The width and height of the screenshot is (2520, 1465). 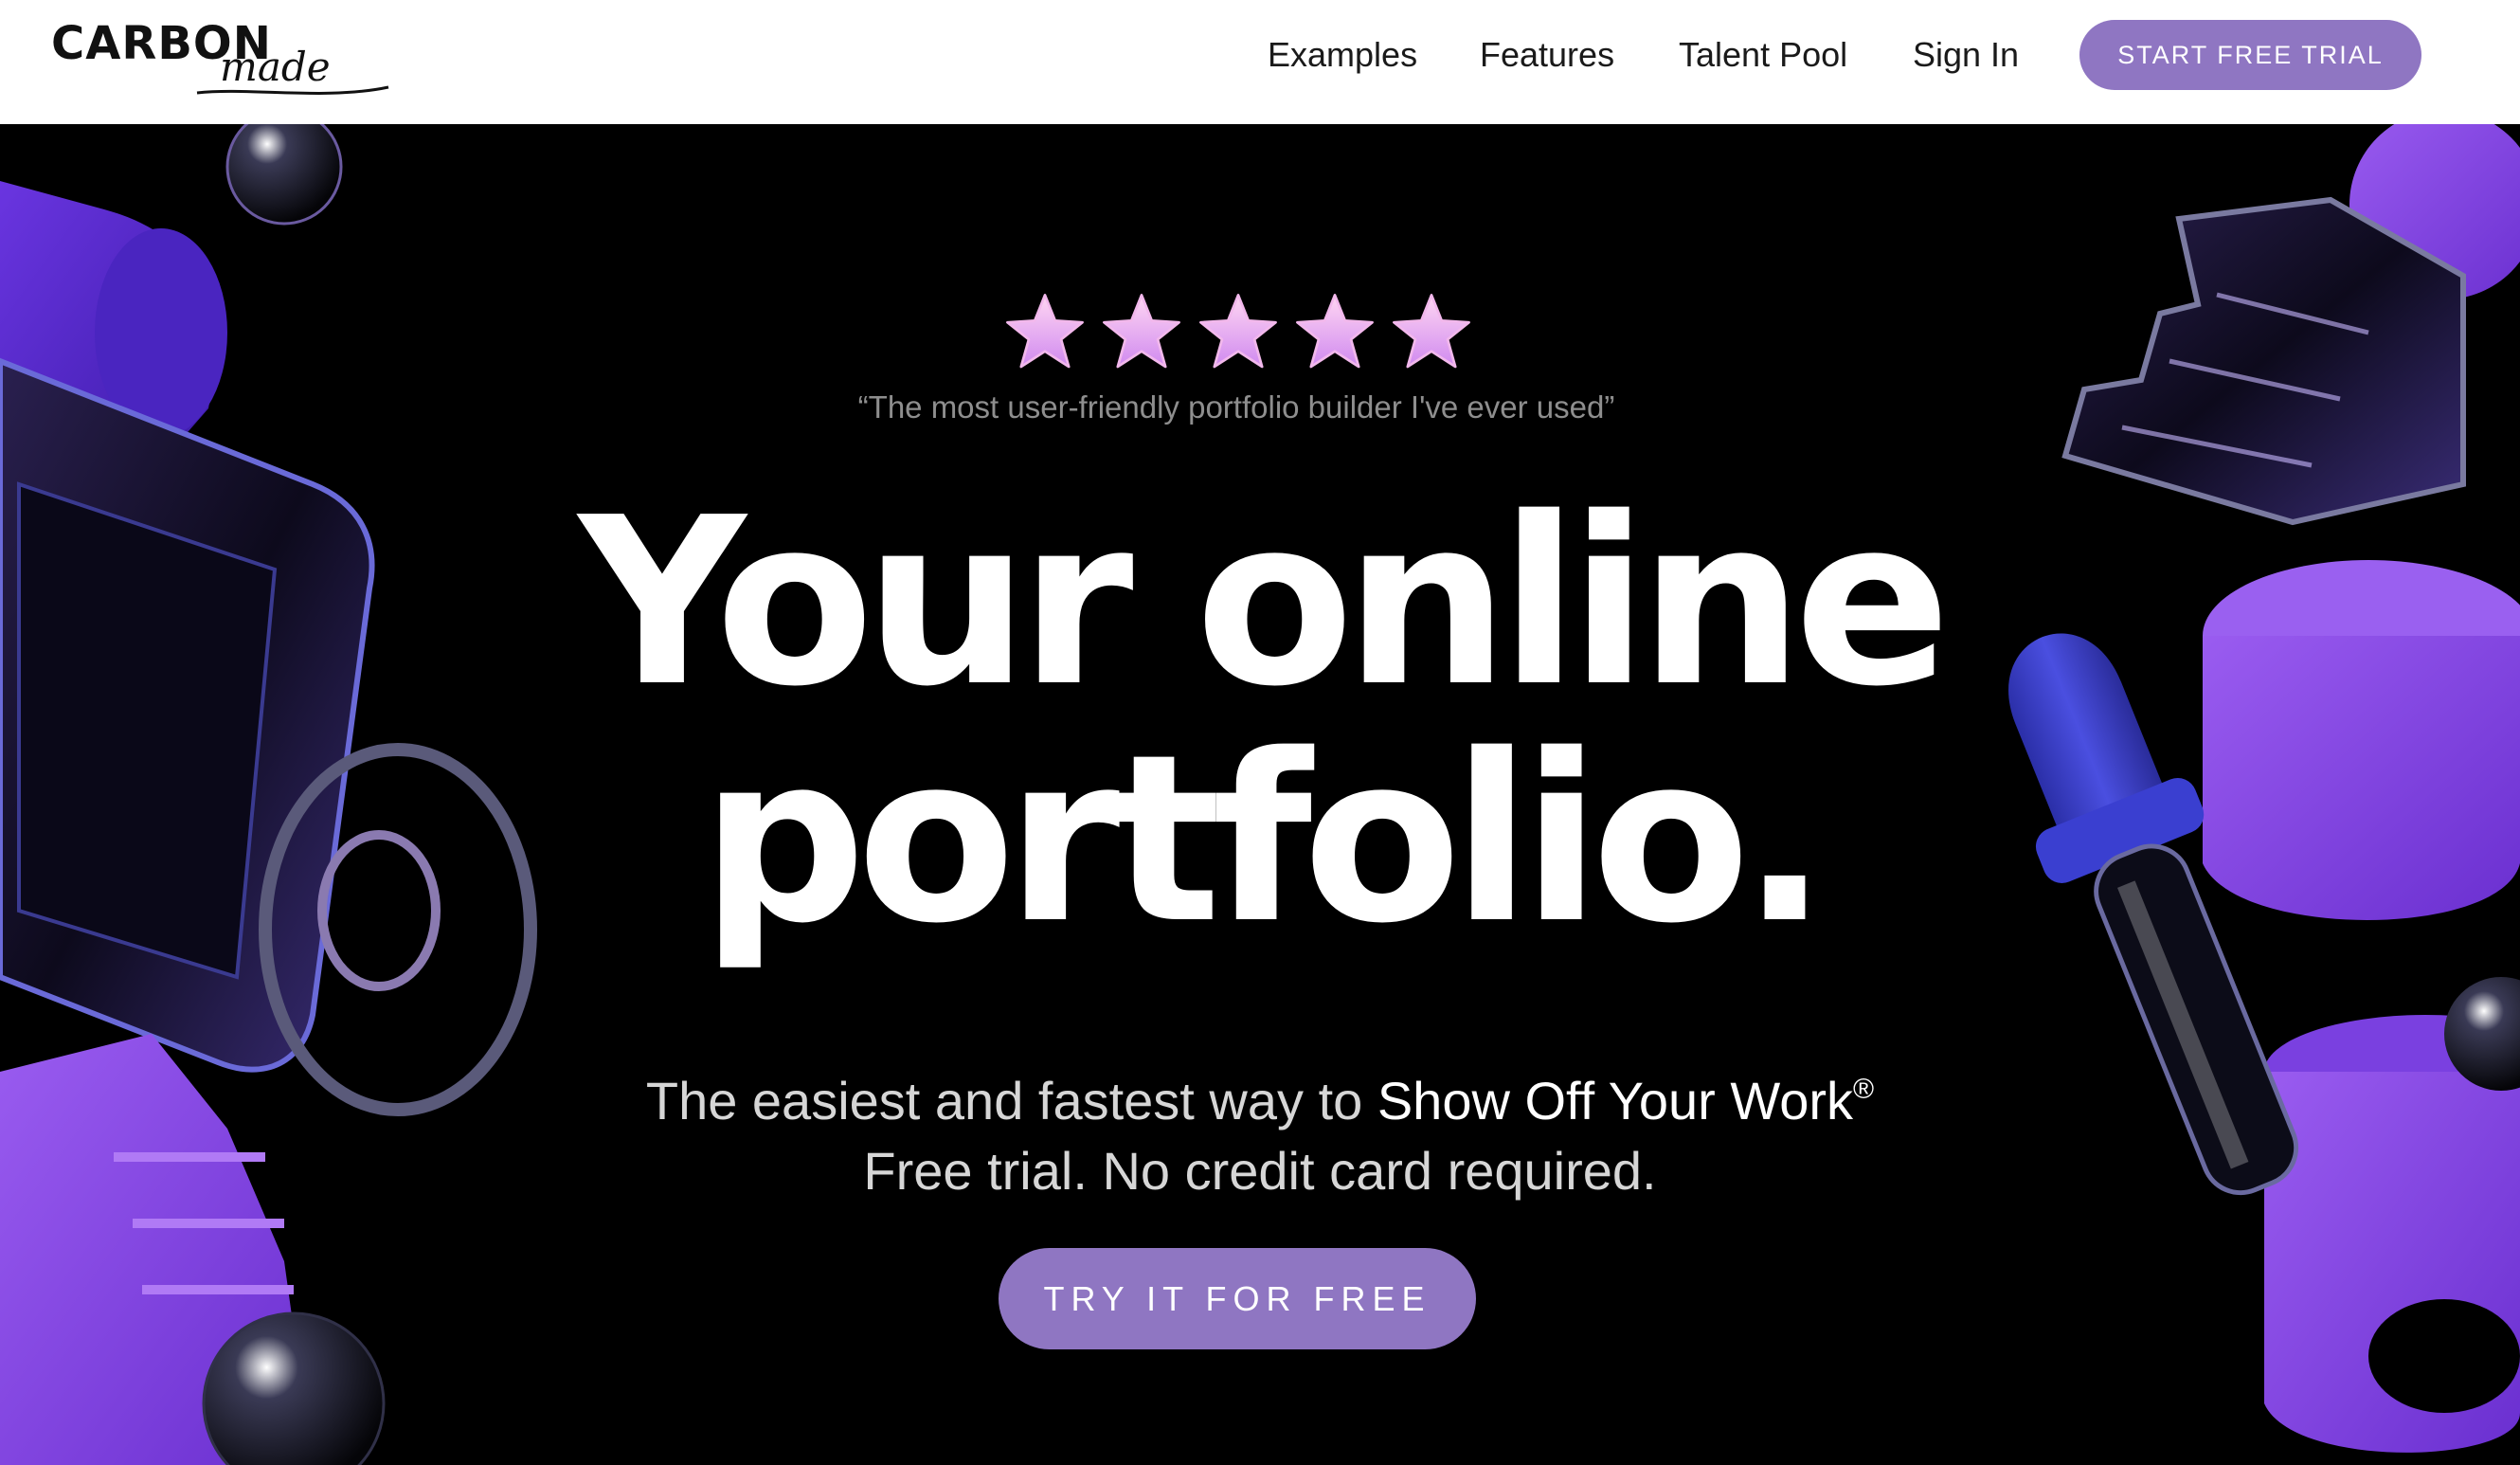 What do you see at coordinates (1011, 1100) in the screenshot?
I see `tagline-lead: The easiest and fastest way to` at bounding box center [1011, 1100].